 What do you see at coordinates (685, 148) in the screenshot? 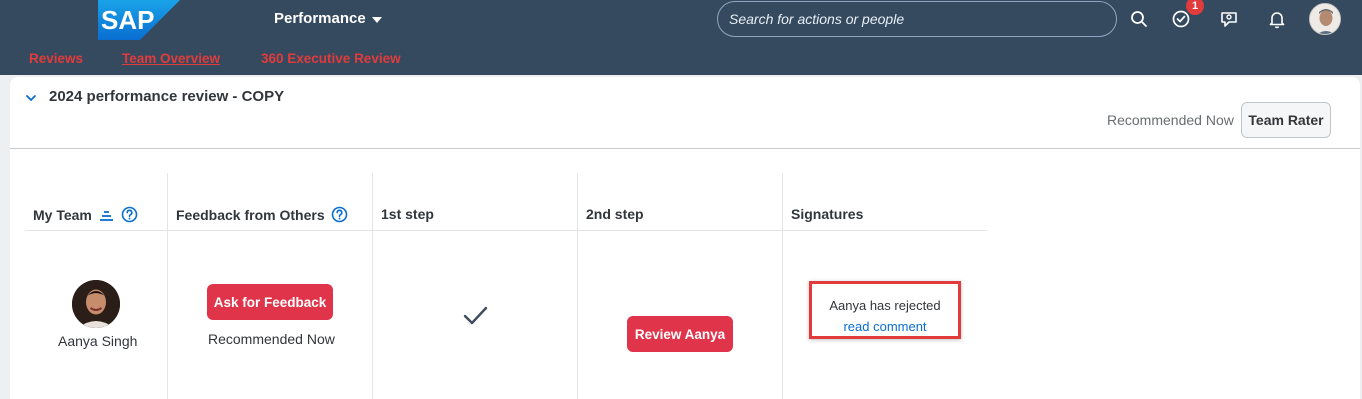
I see `section-divider` at bounding box center [685, 148].